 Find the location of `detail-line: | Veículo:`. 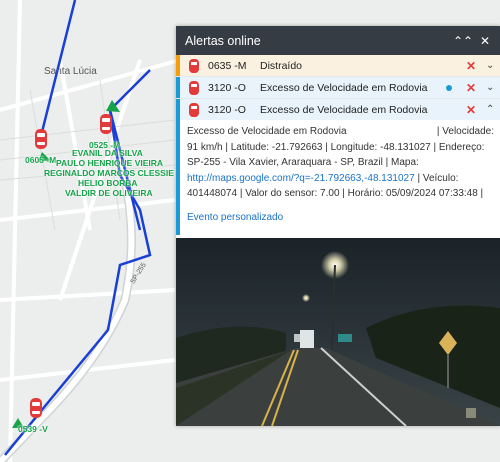

detail-line: | Veículo: is located at coordinates (436, 178).